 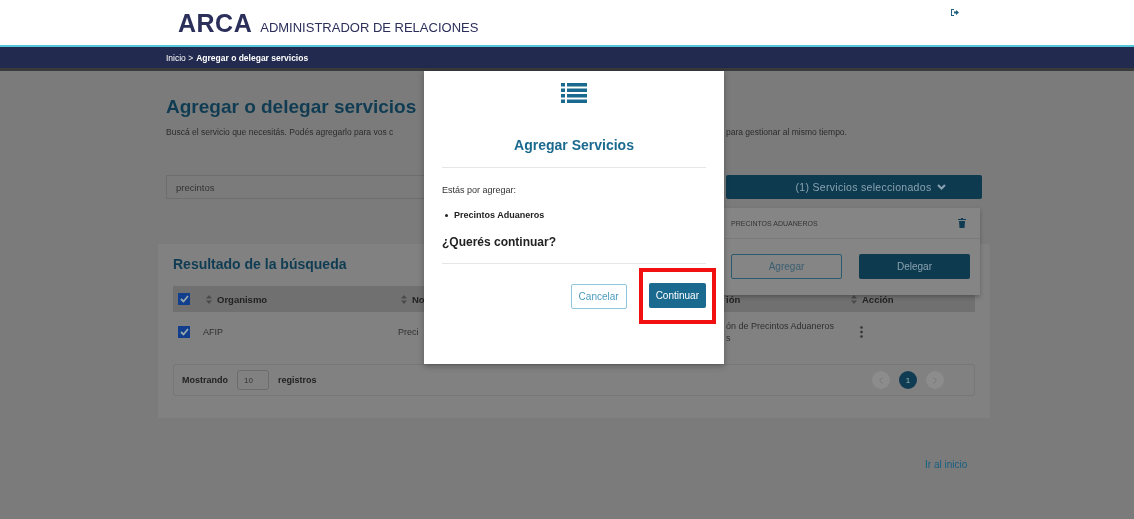 I want to click on column-header: No, so click(x=418, y=299).